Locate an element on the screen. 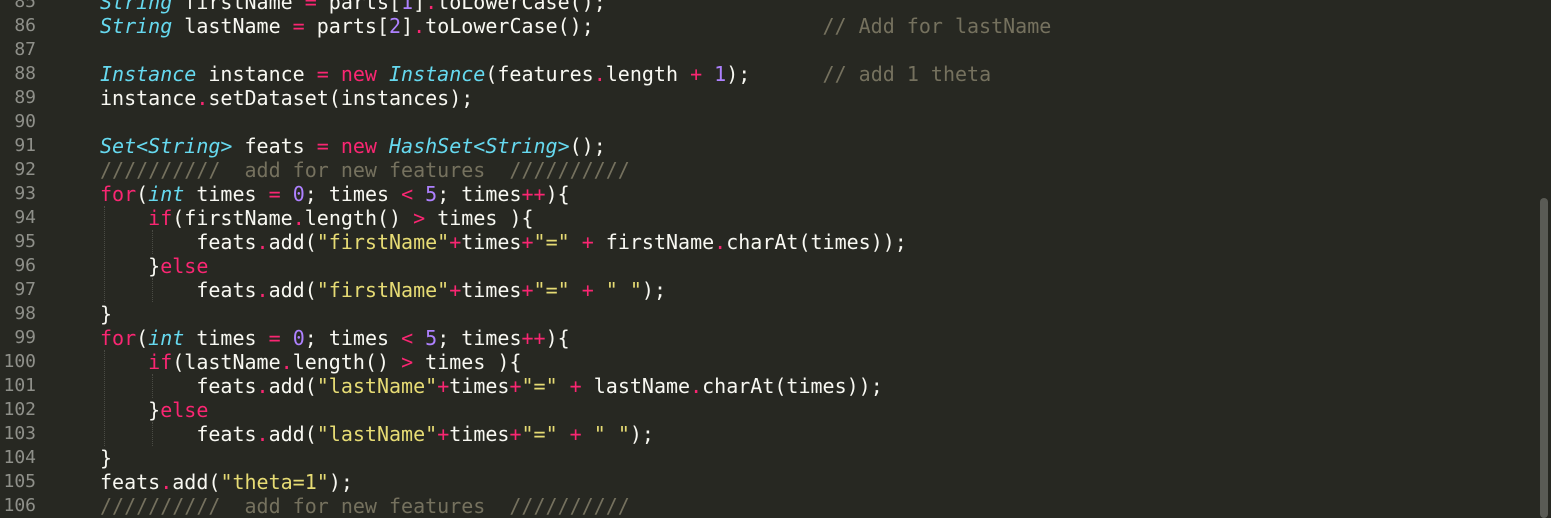 This screenshot has height=518, width=1551. code-token: times ){ is located at coordinates (467, 362).